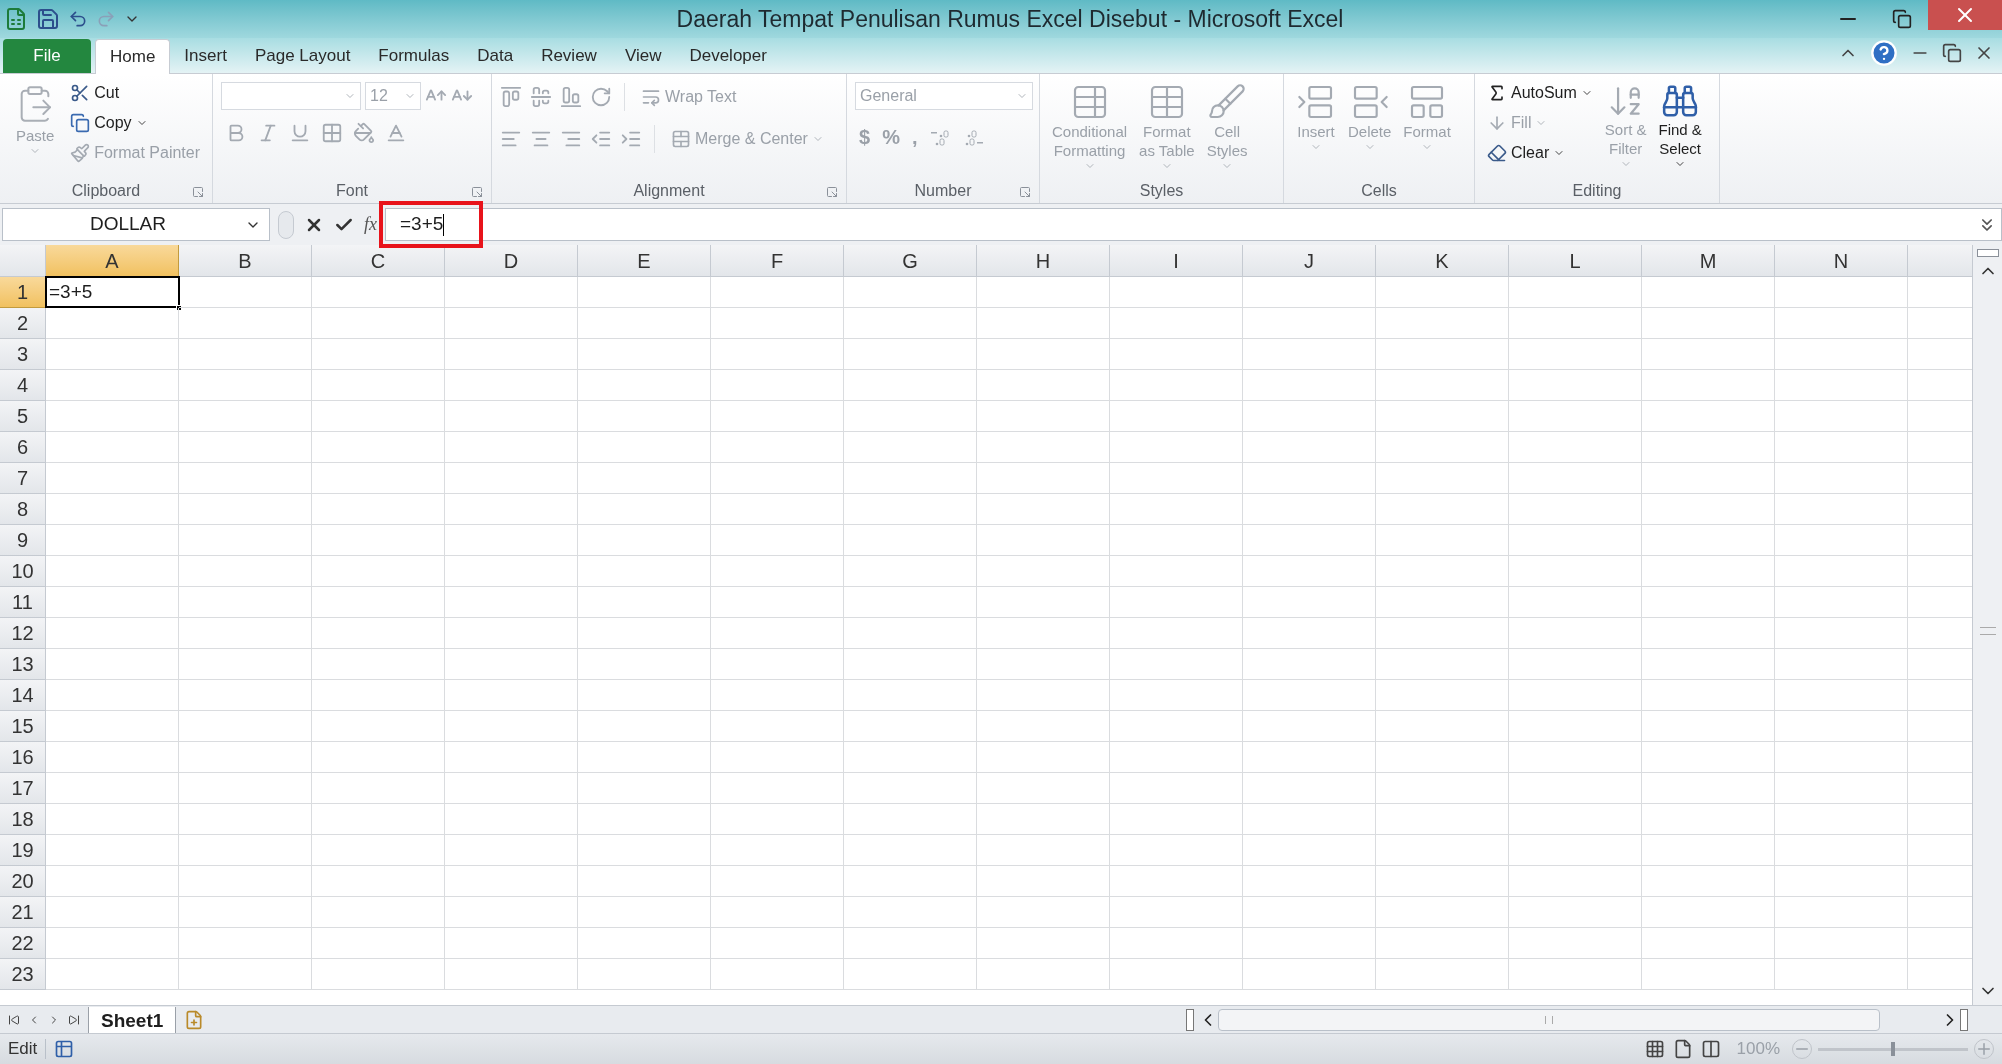 The image size is (2002, 1064). I want to click on row-header: 9, so click(23, 540).